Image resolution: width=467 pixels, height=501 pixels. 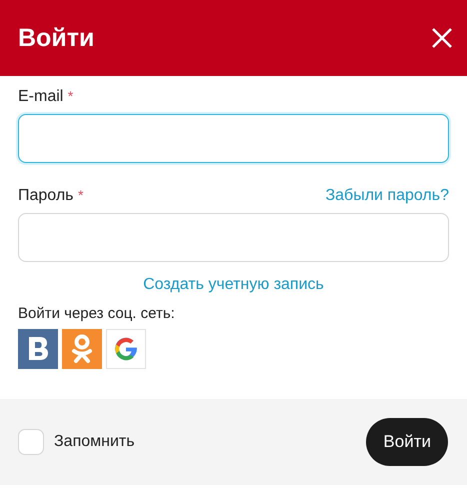 I want to click on field-label: Пароль *, so click(x=51, y=196).